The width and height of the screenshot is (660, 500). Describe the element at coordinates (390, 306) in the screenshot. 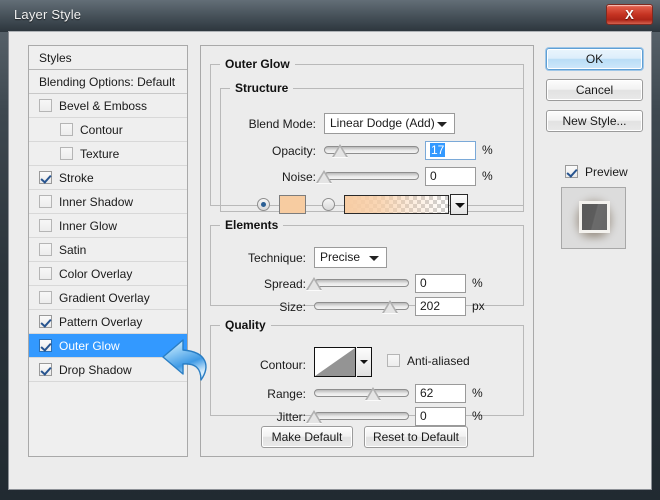

I see `size-slider-thumb` at that location.